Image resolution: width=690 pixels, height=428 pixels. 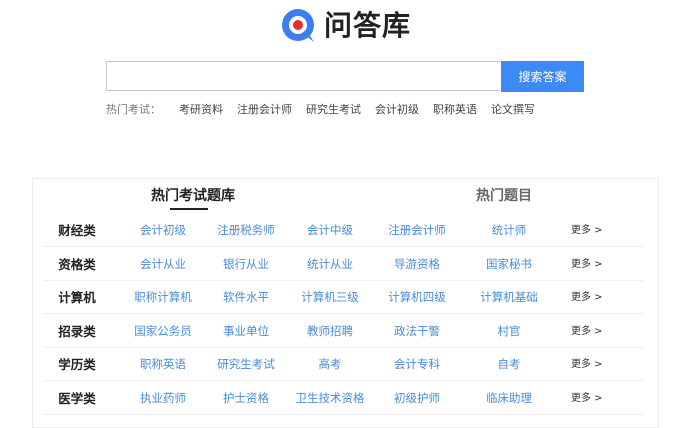 What do you see at coordinates (330, 297) in the screenshot?
I see `category-link: 计算机三级` at bounding box center [330, 297].